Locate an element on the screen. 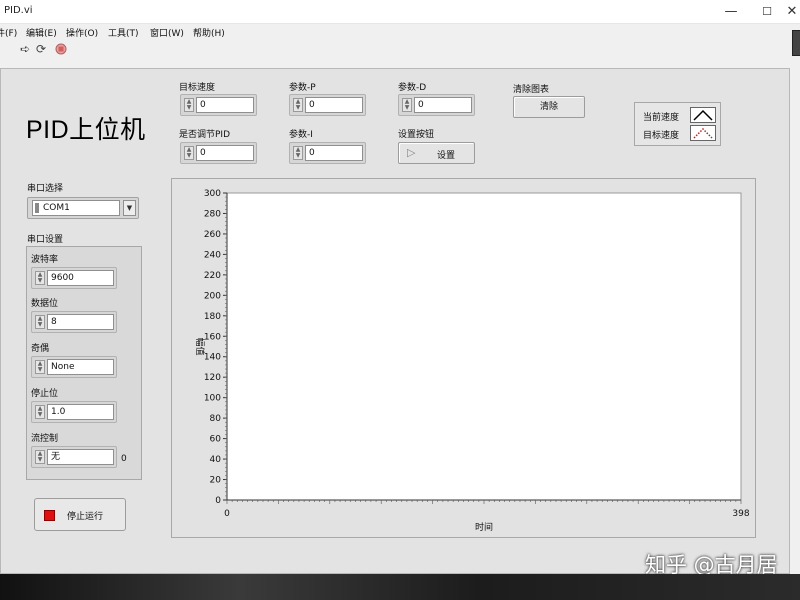  set-button: ▷ 设置 is located at coordinates (436, 153).